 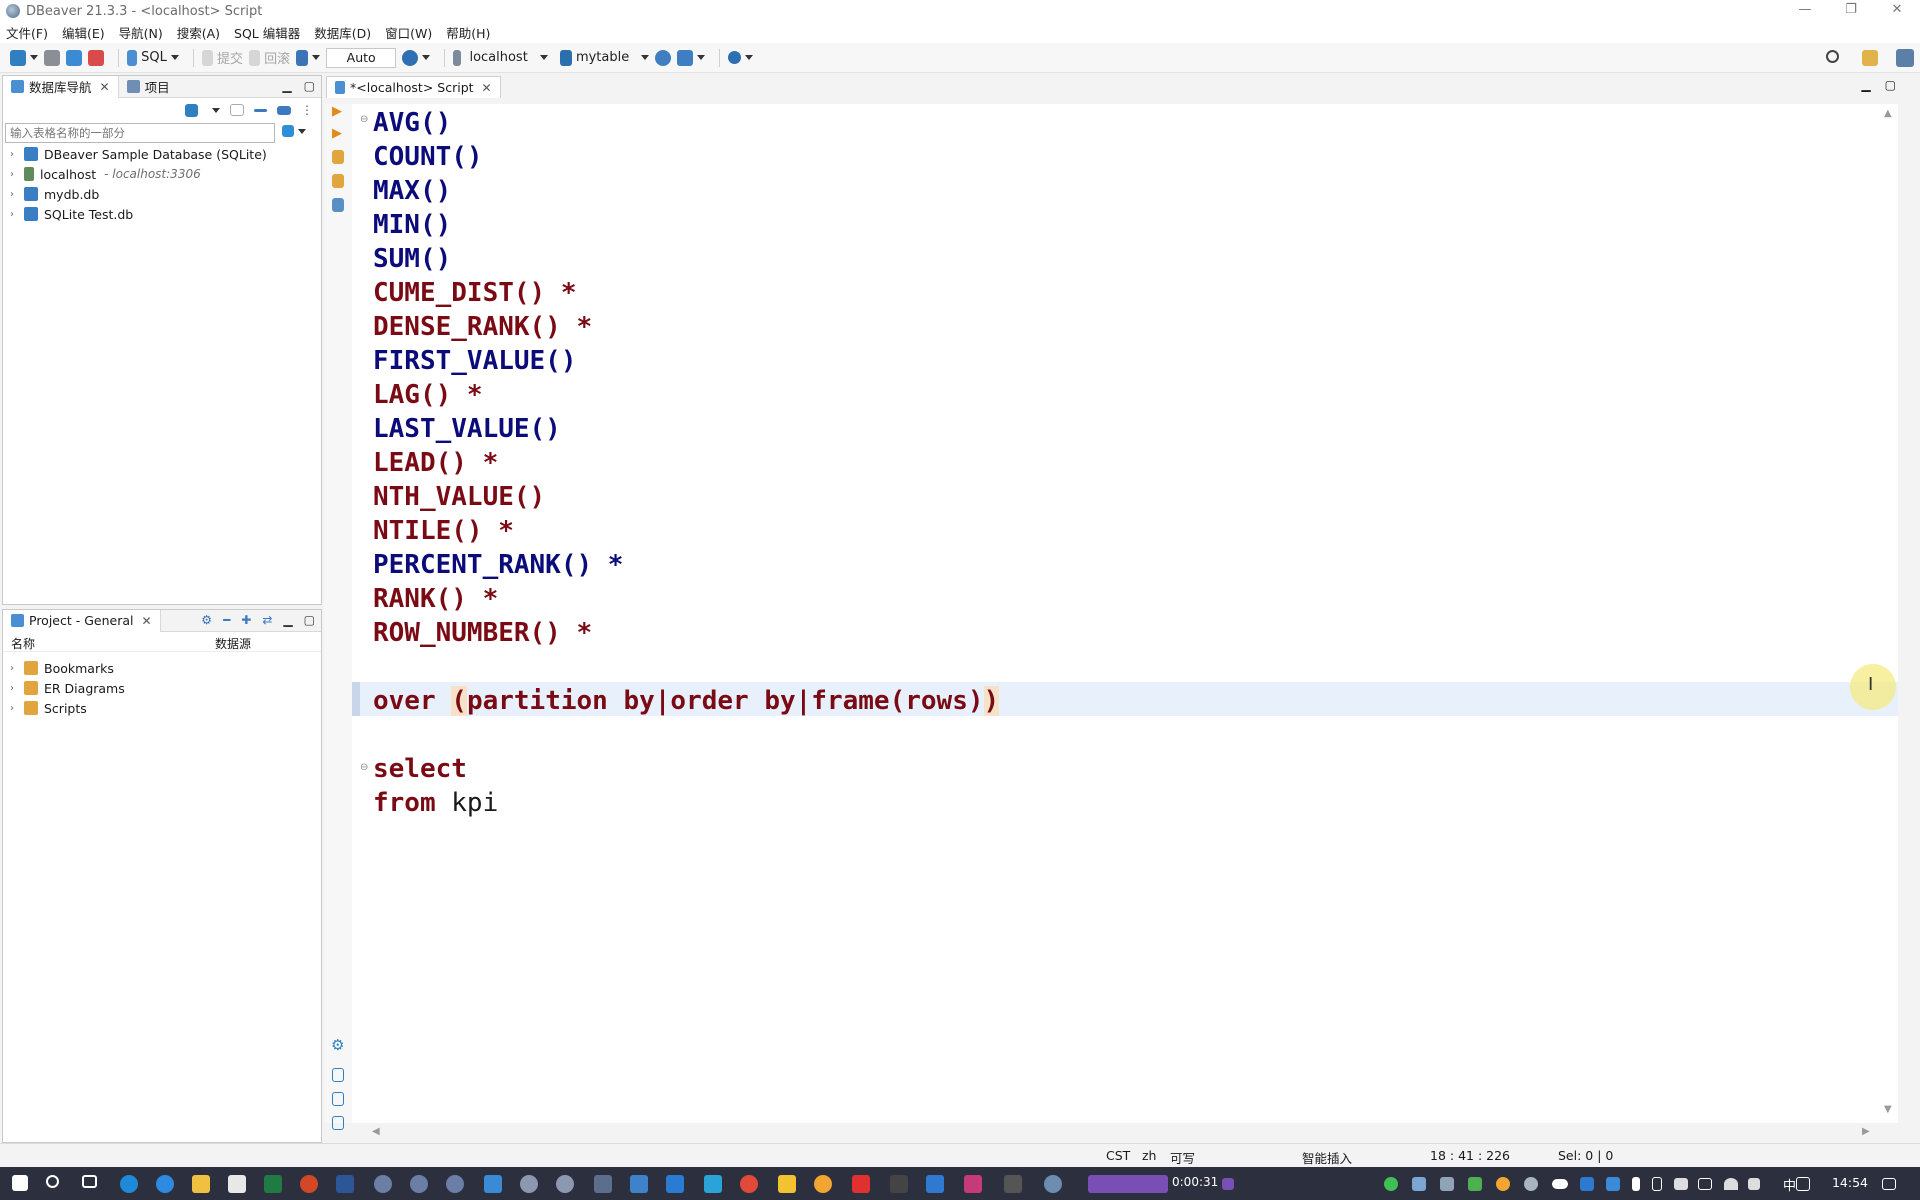 What do you see at coordinates (1866, 1131) in the screenshot?
I see `scroll-right-icon: ▶` at bounding box center [1866, 1131].